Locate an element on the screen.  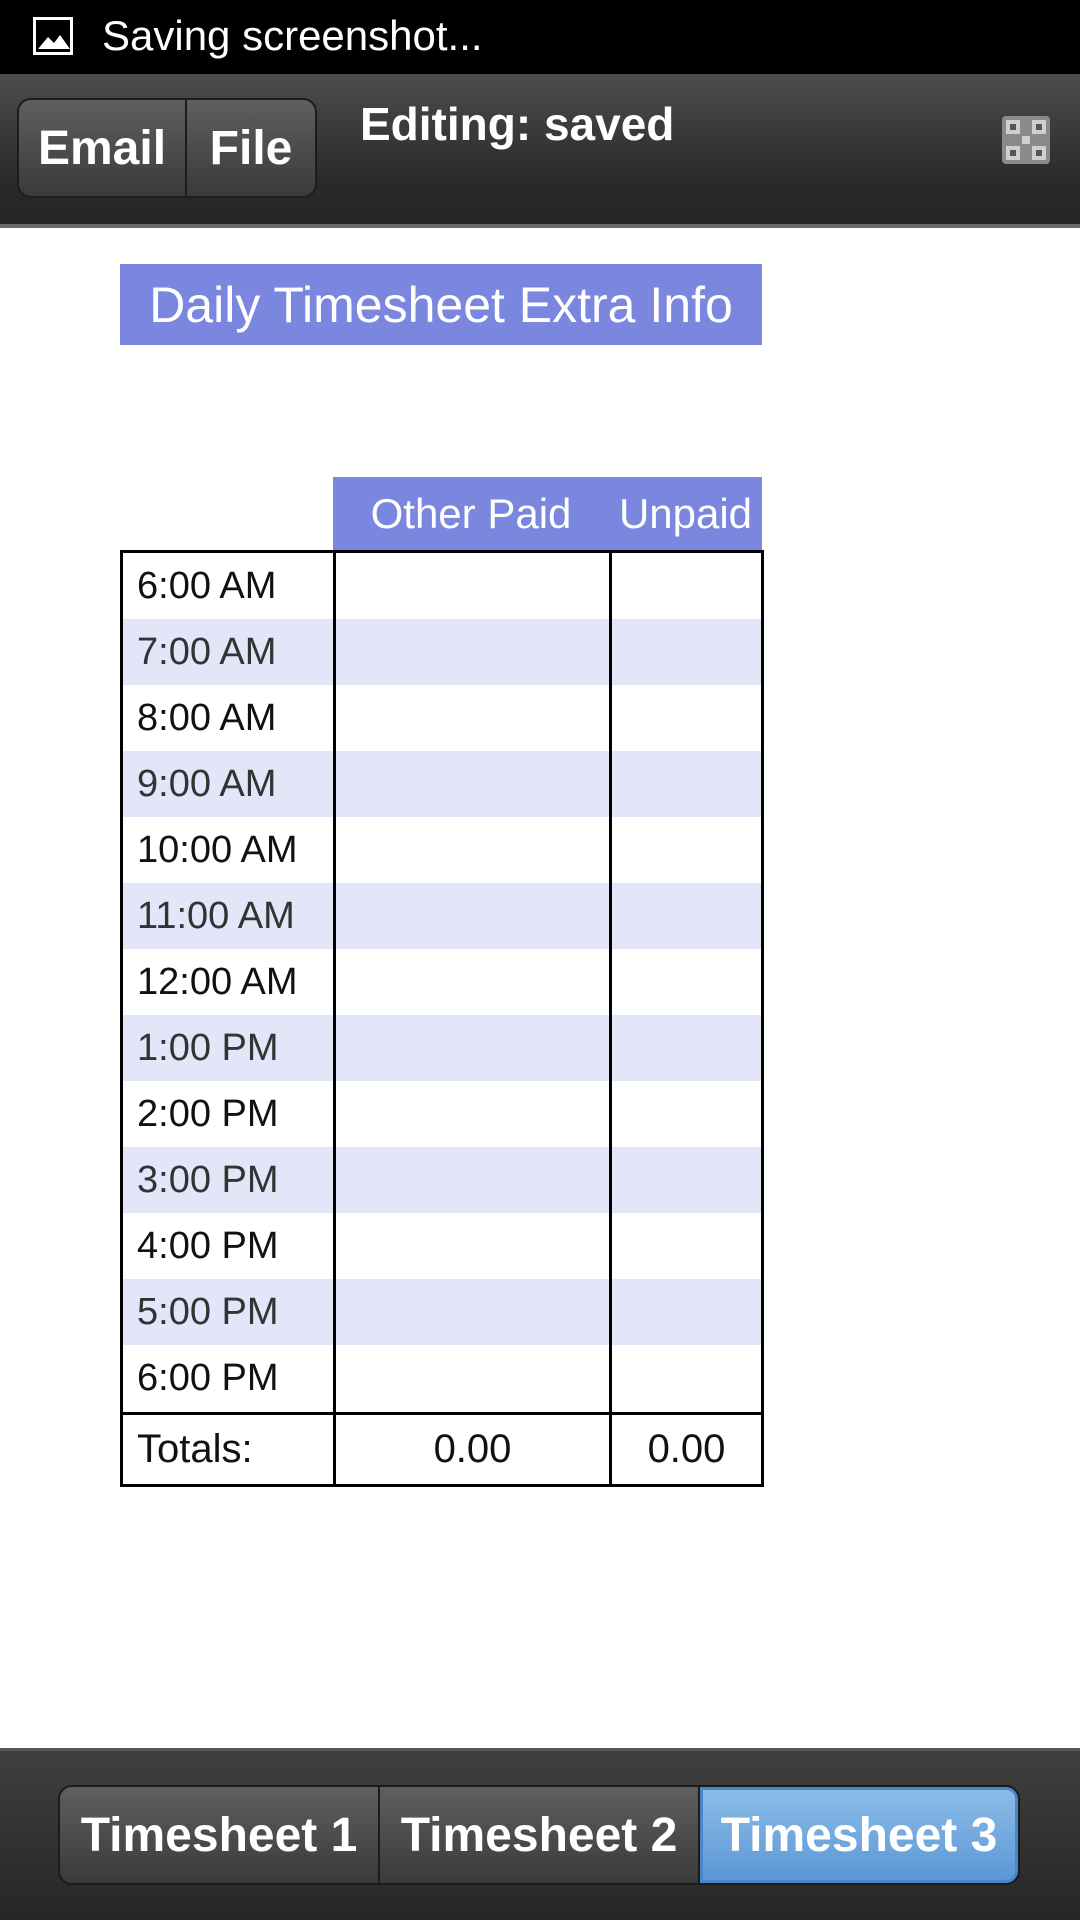
table-row: 8:00 AM is located at coordinates (442, 718).